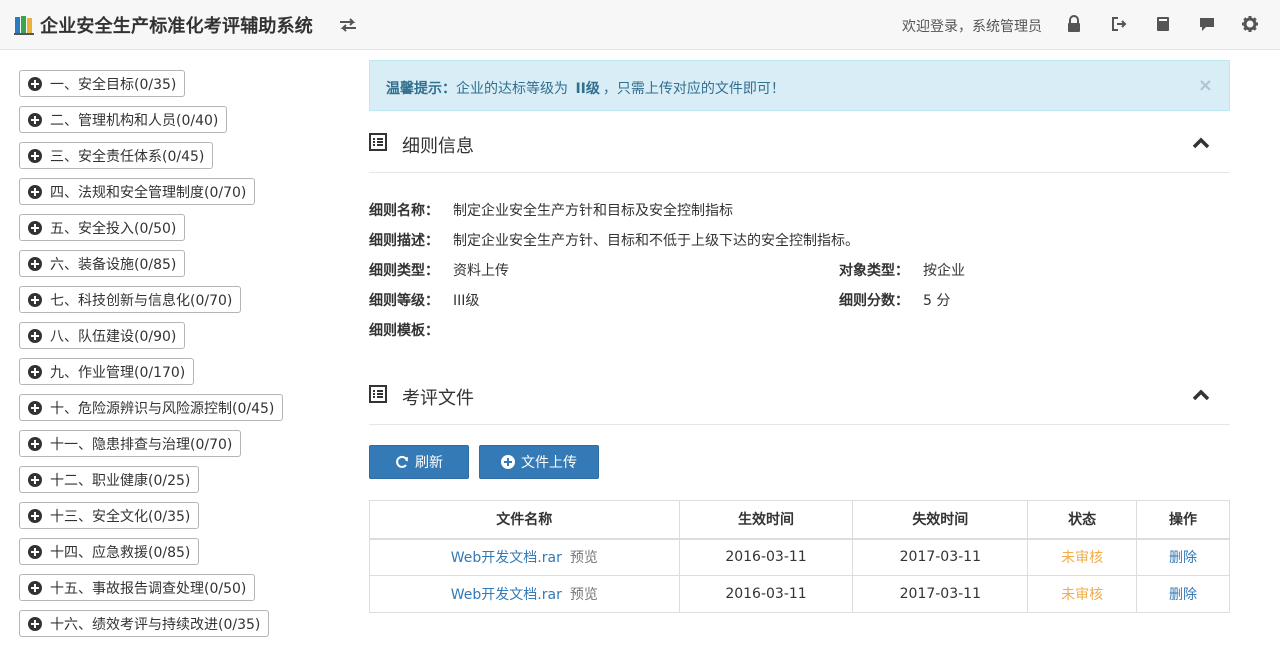 The width and height of the screenshot is (1280, 656). I want to click on refresh-button: 刷新, so click(419, 462).